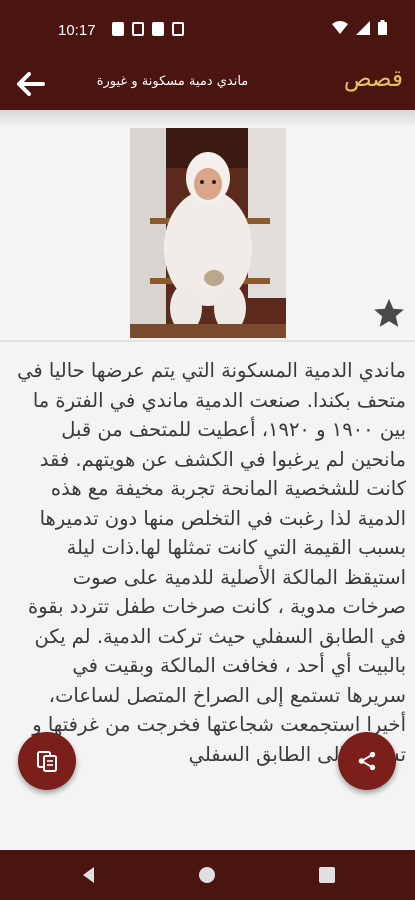  I want to click on share-icon, so click(367, 761).